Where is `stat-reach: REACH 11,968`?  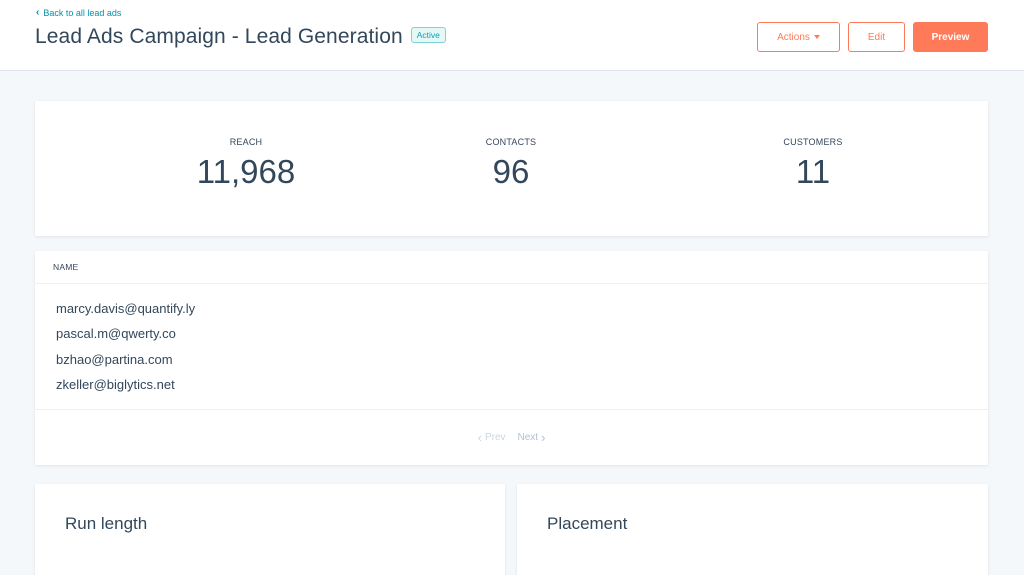 stat-reach: REACH 11,968 is located at coordinates (246, 164).